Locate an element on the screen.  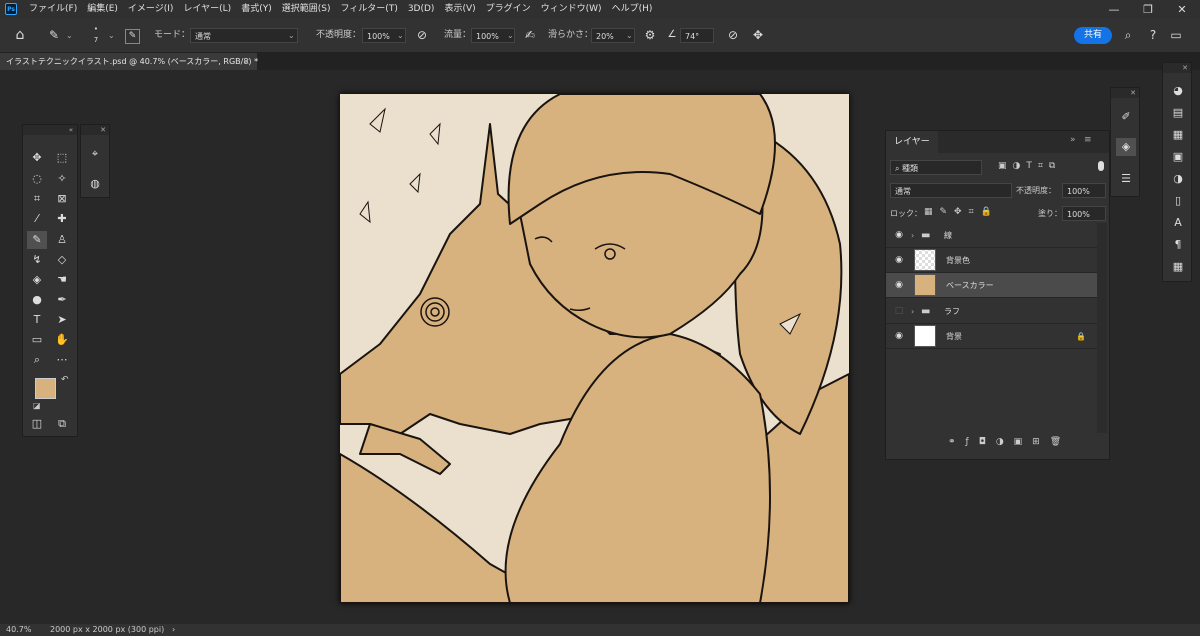
shape-tool-icon: ▭ is located at coordinates (37, 340).